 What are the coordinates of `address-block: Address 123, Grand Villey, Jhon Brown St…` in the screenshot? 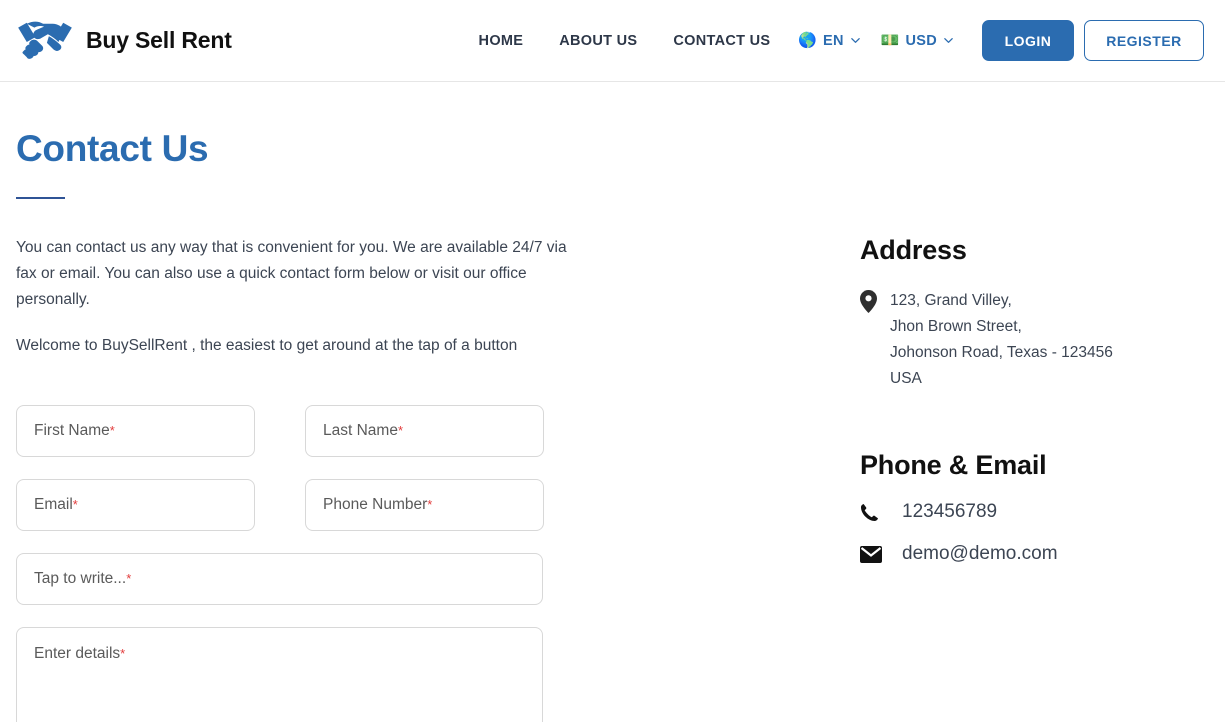 It's located at (1042, 313).